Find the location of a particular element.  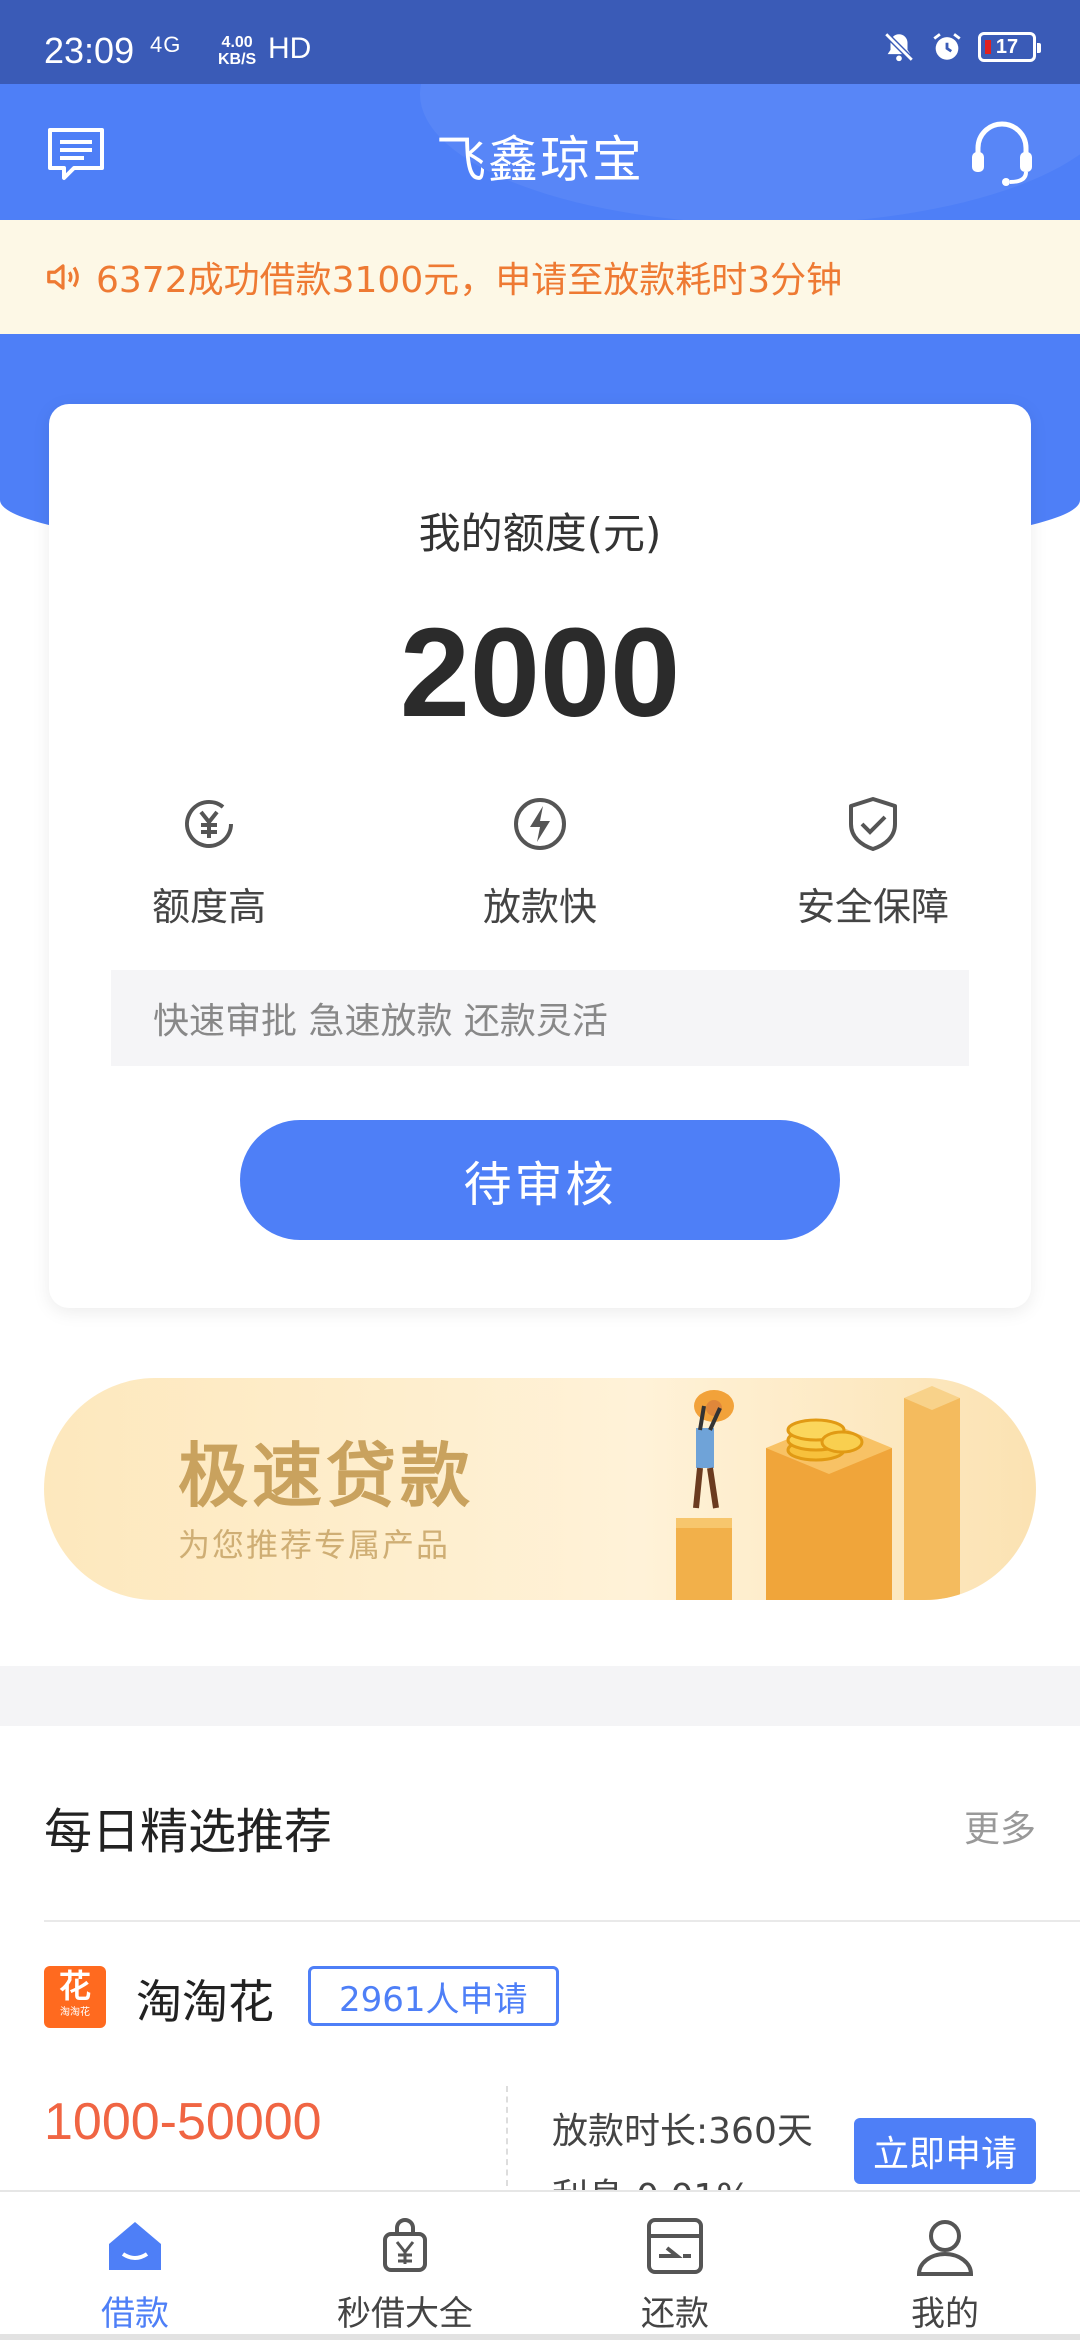

slogan-box: 快速审批 急速放款 还款灵活 is located at coordinates (540, 1018).